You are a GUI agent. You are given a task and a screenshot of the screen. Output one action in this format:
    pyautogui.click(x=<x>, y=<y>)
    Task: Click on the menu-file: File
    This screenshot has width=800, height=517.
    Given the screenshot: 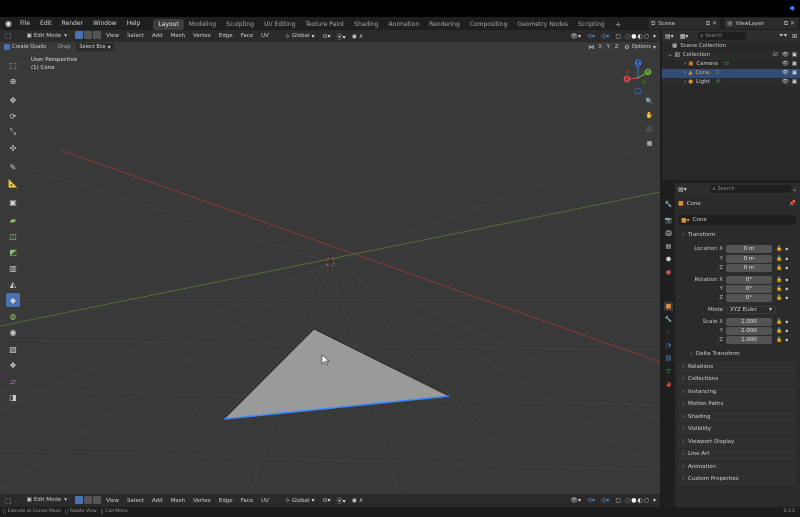 What is the action you would take?
    pyautogui.click(x=25, y=23)
    